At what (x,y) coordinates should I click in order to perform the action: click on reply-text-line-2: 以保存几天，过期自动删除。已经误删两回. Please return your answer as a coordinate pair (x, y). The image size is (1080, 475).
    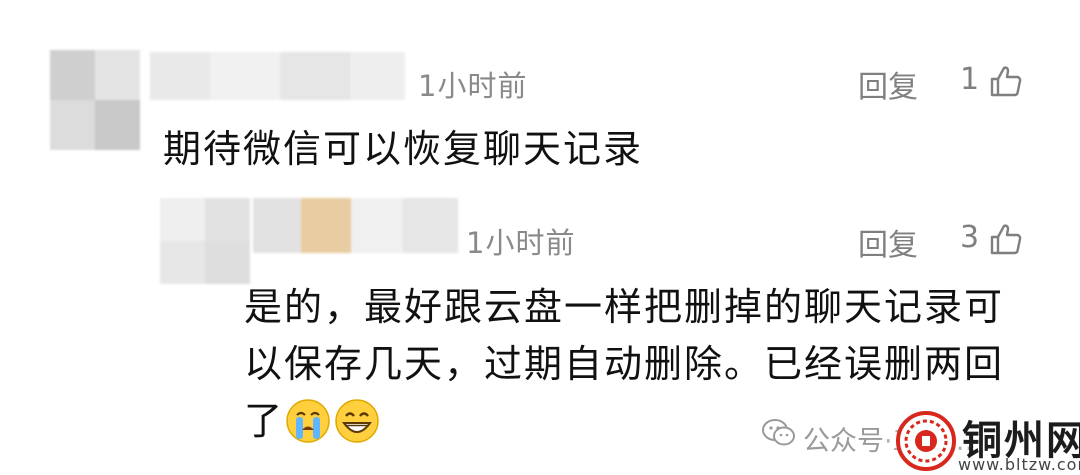
    Looking at the image, I should click on (624, 364).